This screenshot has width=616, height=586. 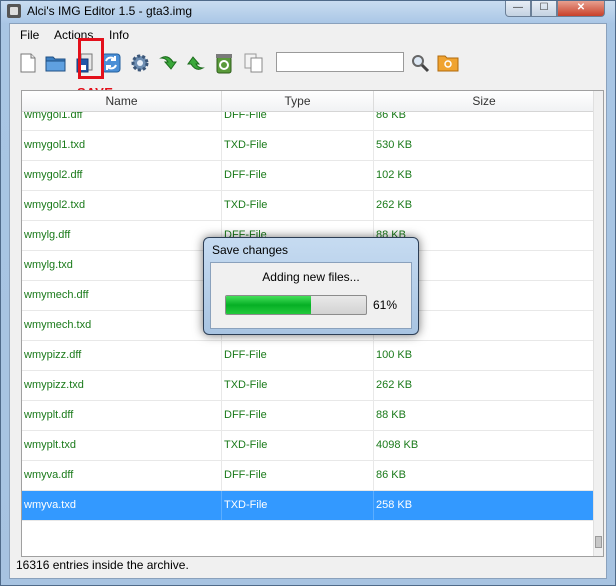 What do you see at coordinates (448, 63) in the screenshot?
I see `orange-folder-icon` at bounding box center [448, 63].